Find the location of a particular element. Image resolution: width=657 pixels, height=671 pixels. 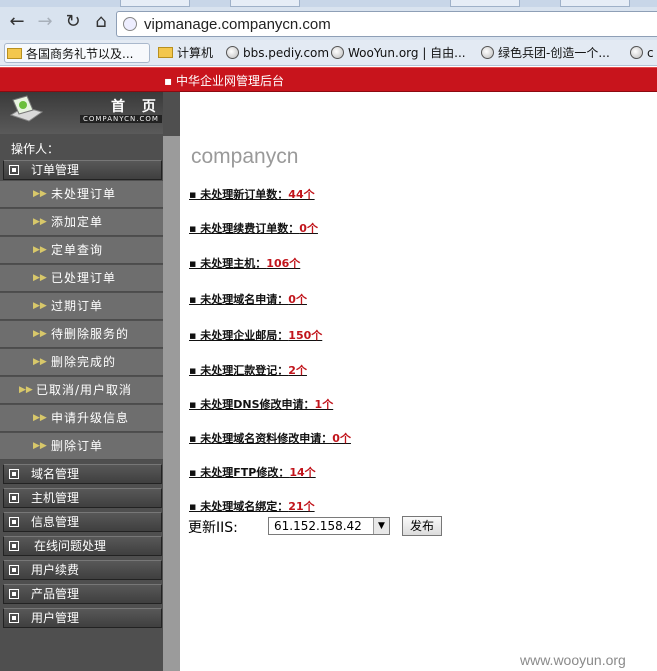

sidebar-item-processed-orders: ▶▶ 已处理订单 is located at coordinates (81, 278).